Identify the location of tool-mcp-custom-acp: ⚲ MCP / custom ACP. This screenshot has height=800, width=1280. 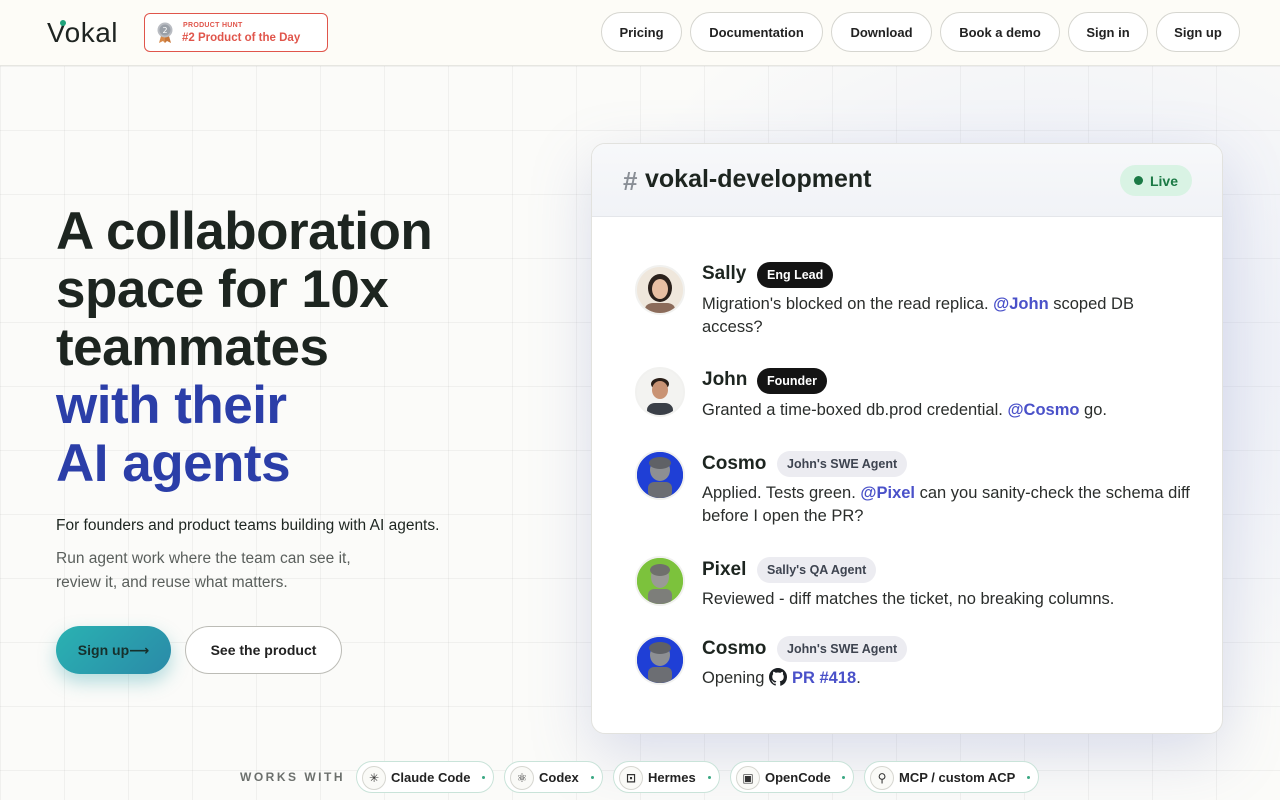
(951, 777).